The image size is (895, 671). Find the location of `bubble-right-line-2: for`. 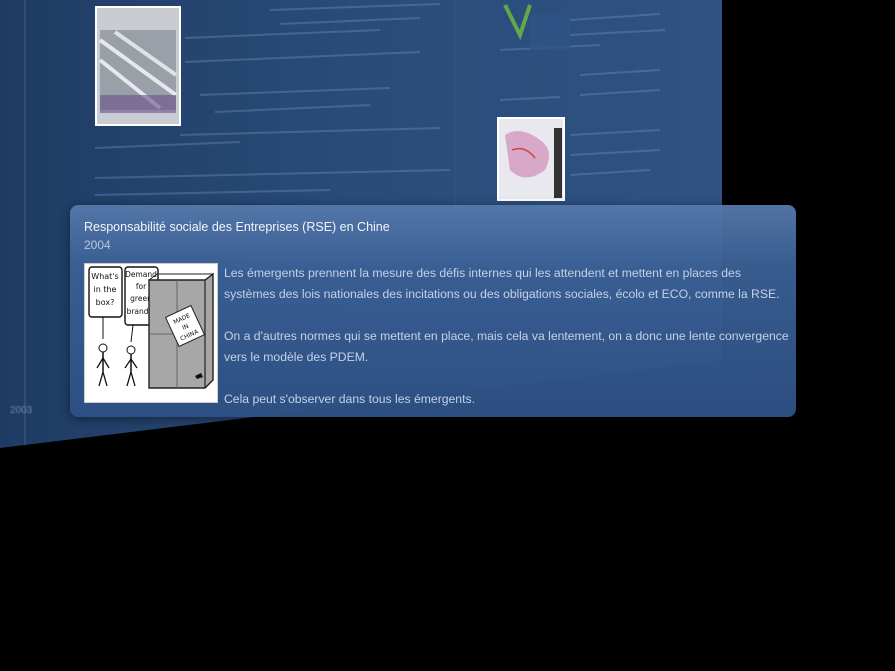

bubble-right-line-2: for is located at coordinates (141, 286).